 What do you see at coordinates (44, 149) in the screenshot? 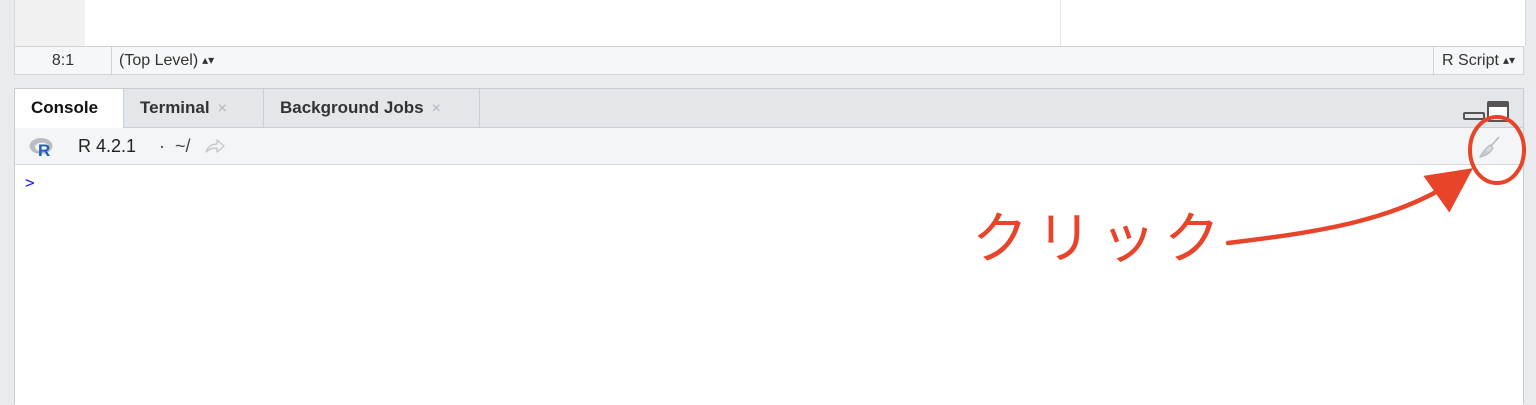
I see `svg-text: R` at bounding box center [44, 149].